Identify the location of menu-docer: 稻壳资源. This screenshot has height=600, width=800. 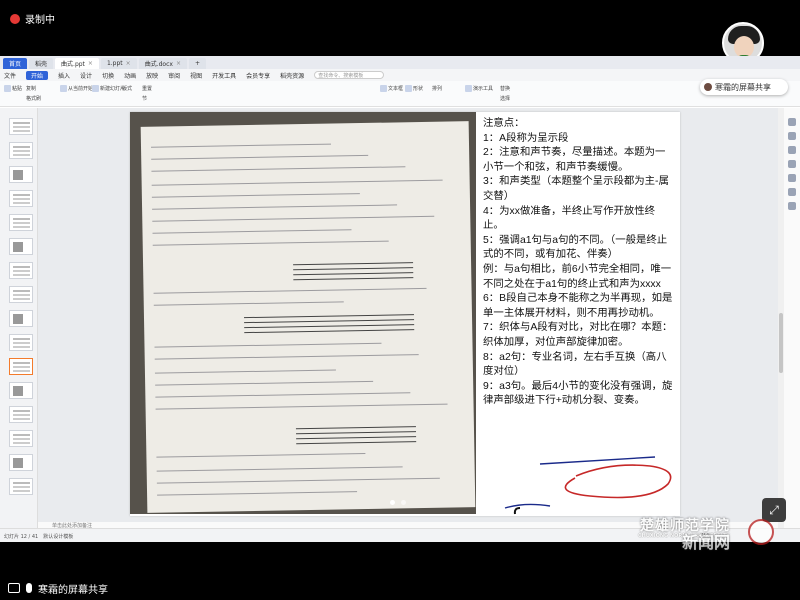
(292, 75).